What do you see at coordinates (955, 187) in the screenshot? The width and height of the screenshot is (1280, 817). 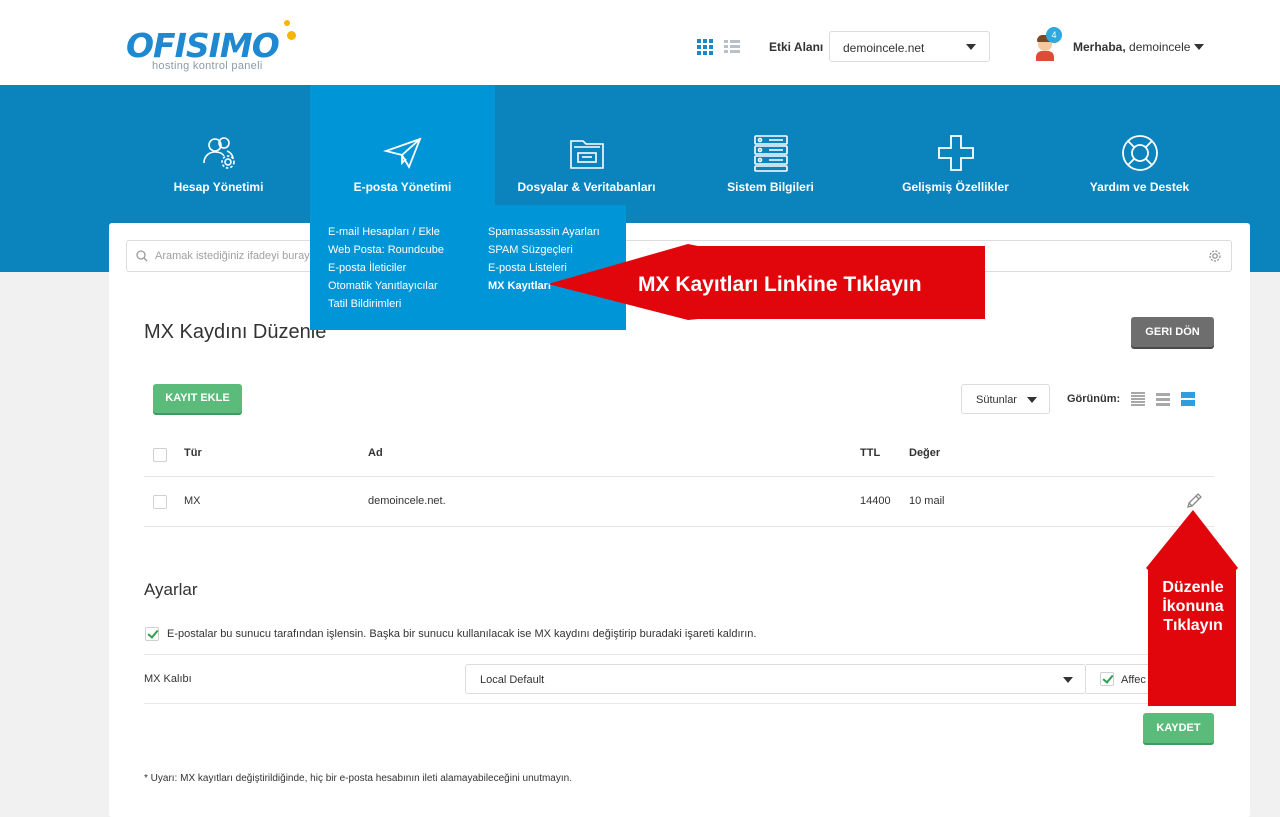 I see `nav-label: Gelişmiş Özellikler` at bounding box center [955, 187].